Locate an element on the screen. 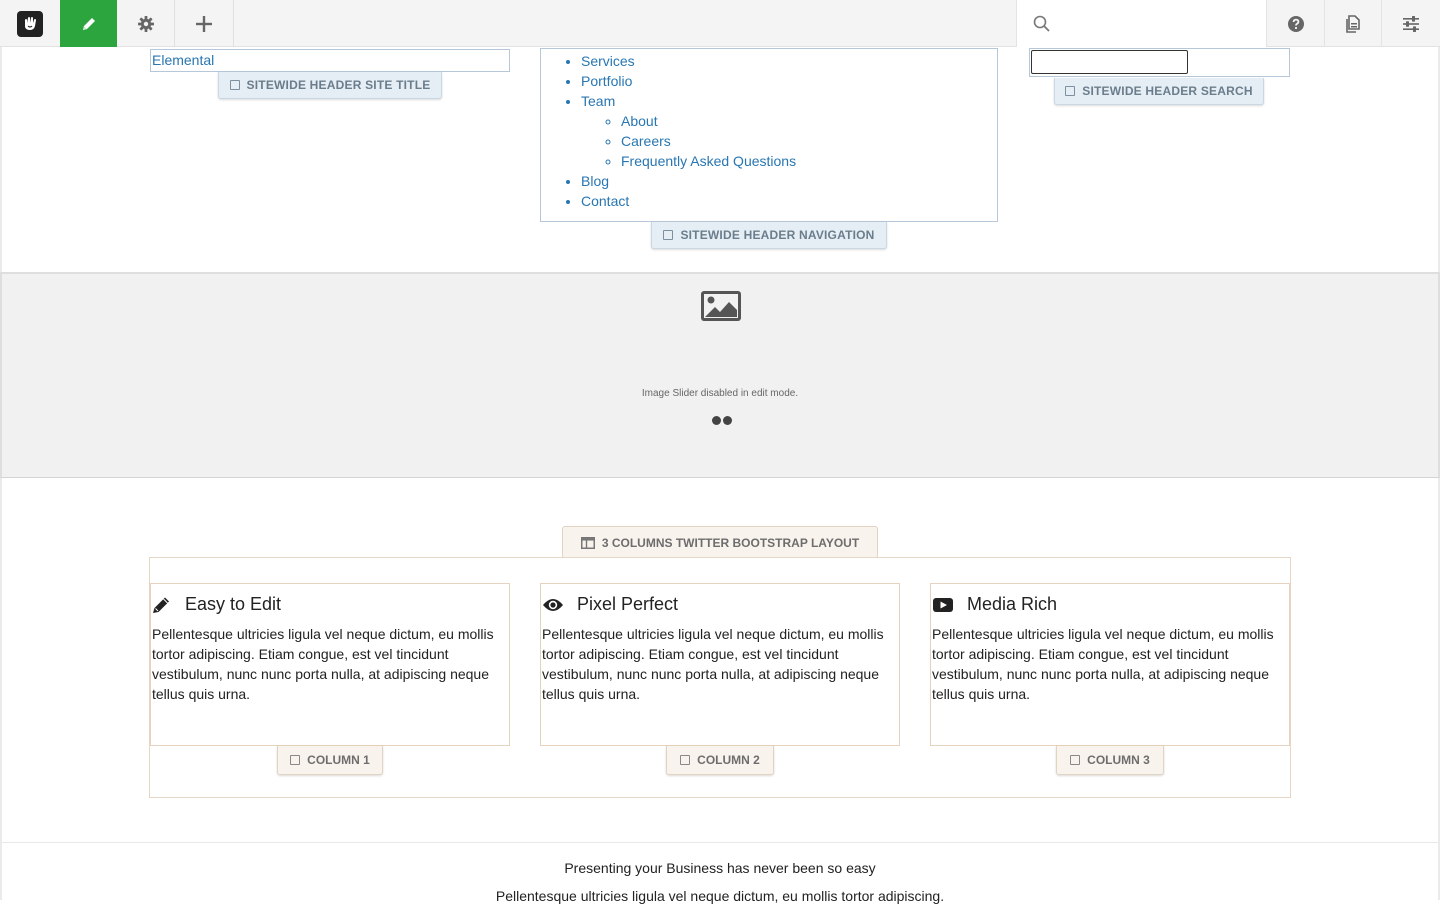 Image resolution: width=1440 pixels, height=904 pixels. area-label-text: SITEWIDE HEADER SEARCH is located at coordinates (1167, 91).